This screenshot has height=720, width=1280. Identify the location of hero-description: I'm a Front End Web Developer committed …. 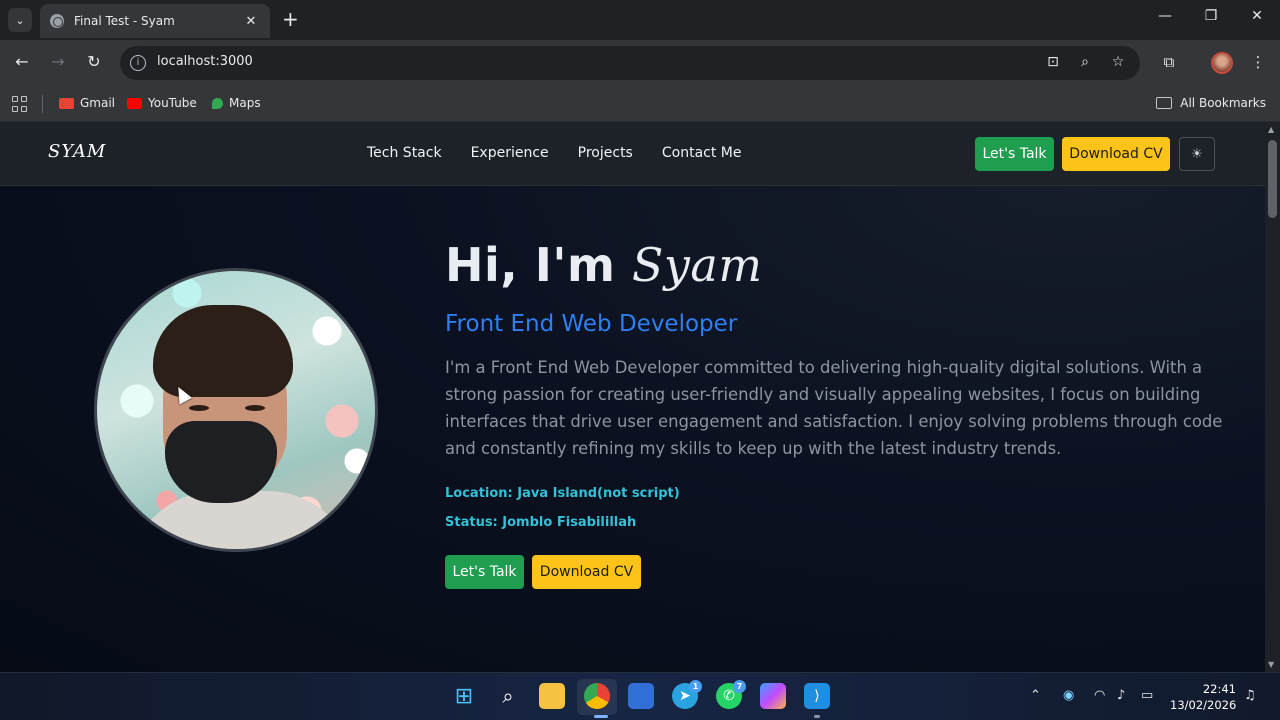
(834, 408).